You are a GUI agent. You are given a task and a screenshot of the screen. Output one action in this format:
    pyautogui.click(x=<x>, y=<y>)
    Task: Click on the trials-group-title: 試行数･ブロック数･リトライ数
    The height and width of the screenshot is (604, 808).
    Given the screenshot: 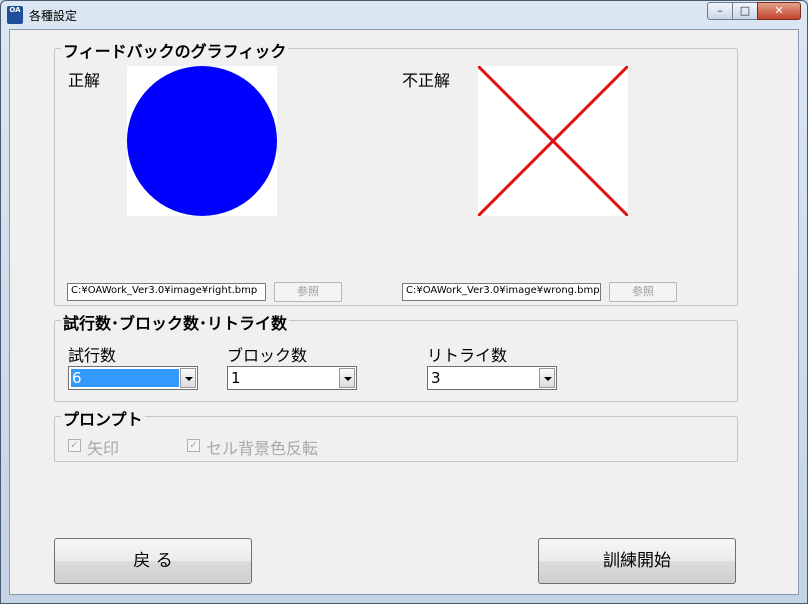 What is the action you would take?
    pyautogui.click(x=175, y=322)
    